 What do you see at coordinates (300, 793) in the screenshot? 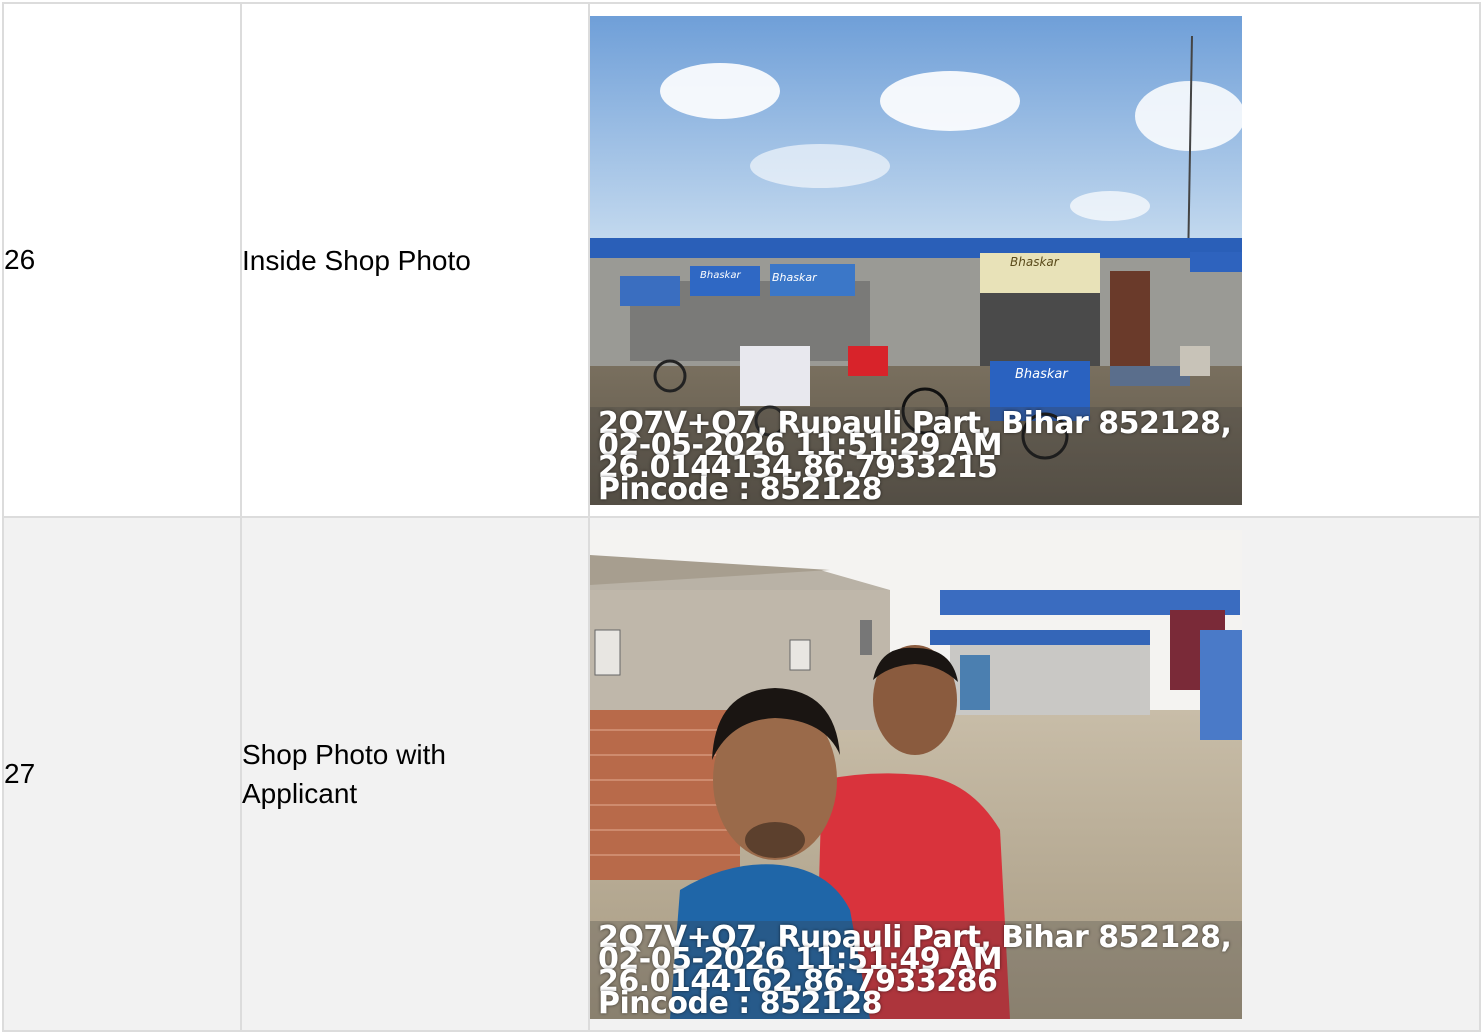
I see `photo-label-line: Applicant` at bounding box center [300, 793].